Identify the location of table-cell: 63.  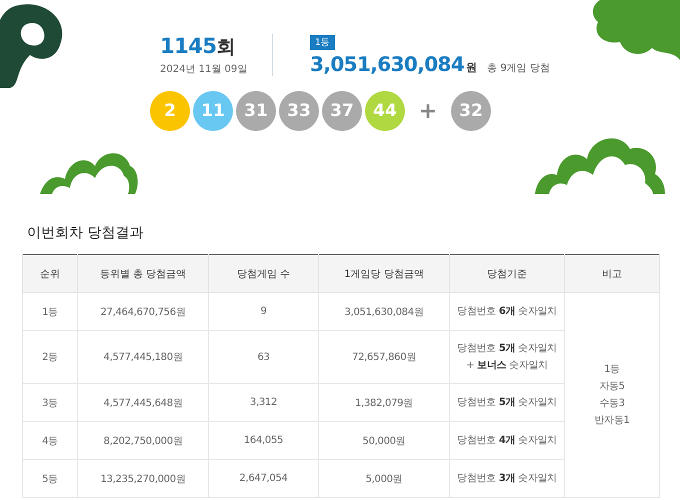
(263, 357).